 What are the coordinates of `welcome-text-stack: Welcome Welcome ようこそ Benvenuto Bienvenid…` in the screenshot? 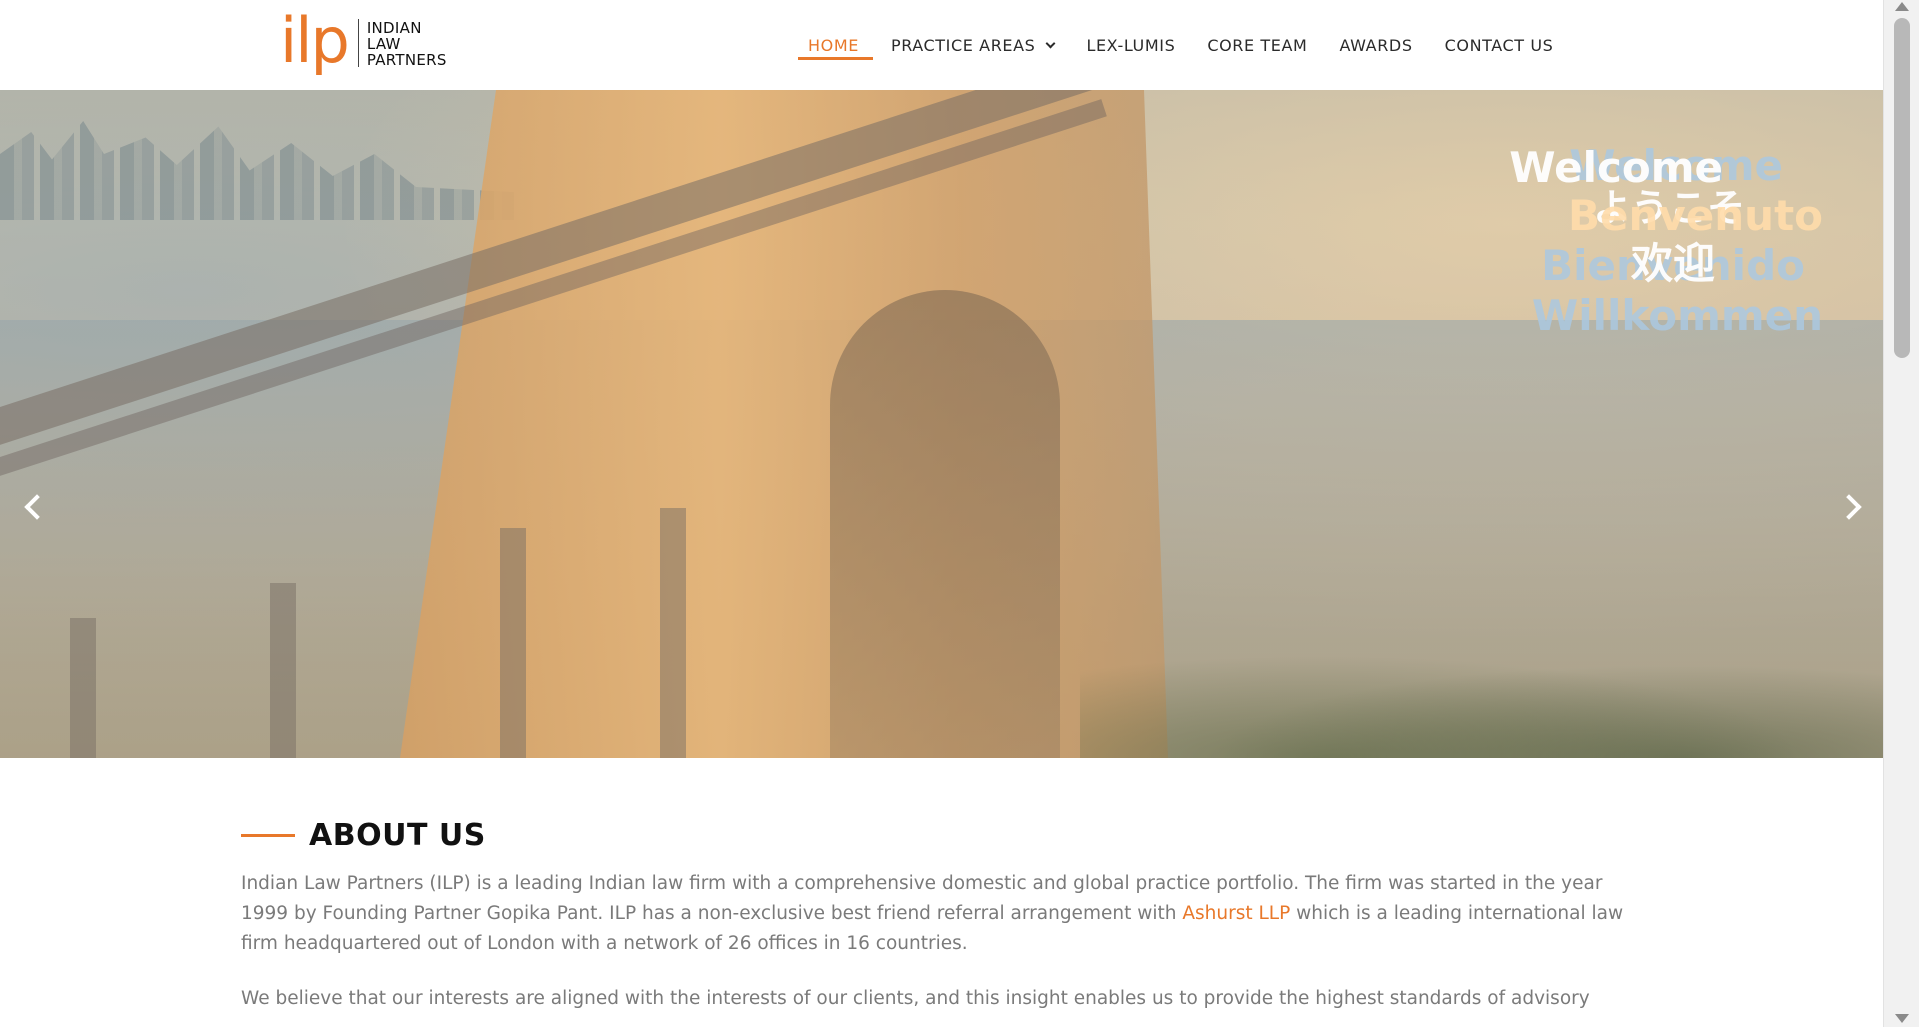 It's located at (1633, 255).